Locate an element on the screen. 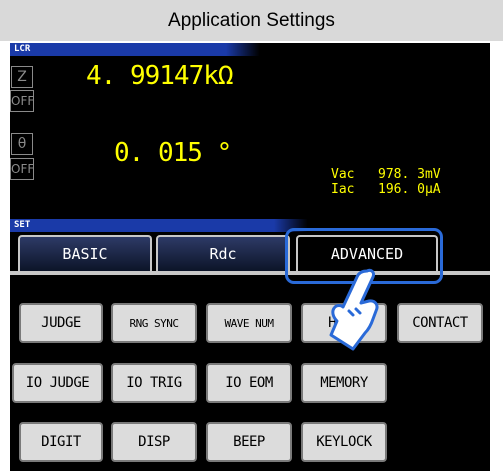 The image size is (503, 471). hand-pointer-icon is located at coordinates (354, 314).